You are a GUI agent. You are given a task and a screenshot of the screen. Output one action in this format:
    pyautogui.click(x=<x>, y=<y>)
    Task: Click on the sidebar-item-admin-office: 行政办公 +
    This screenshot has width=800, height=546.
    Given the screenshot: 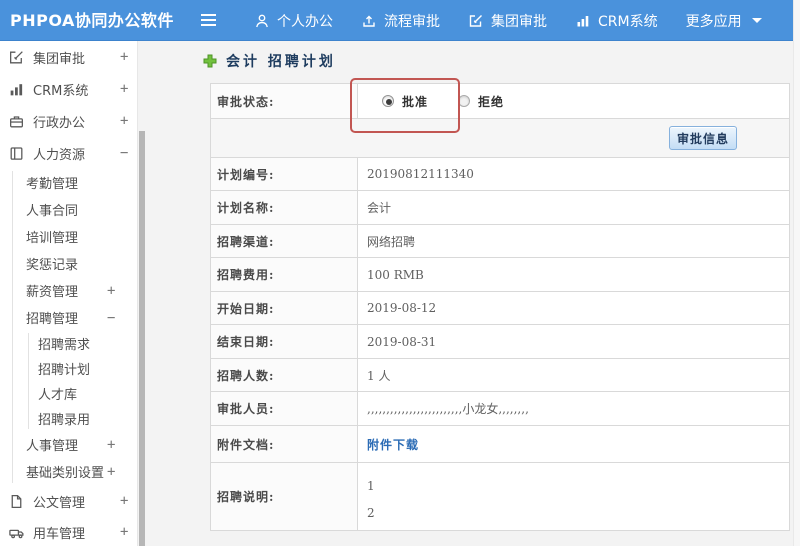 What is the action you would take?
    pyautogui.click(x=68, y=121)
    